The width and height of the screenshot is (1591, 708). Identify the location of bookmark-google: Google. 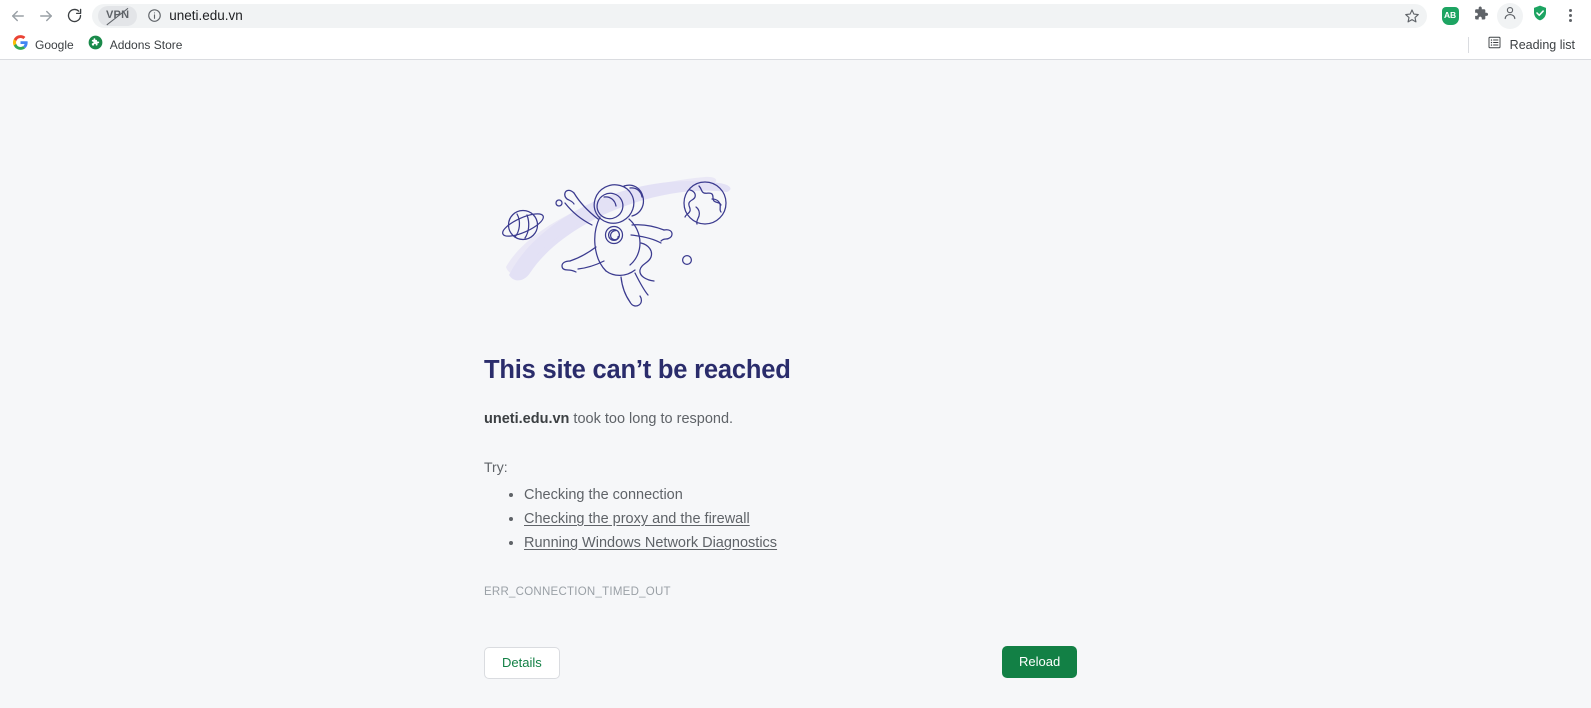
(43, 45).